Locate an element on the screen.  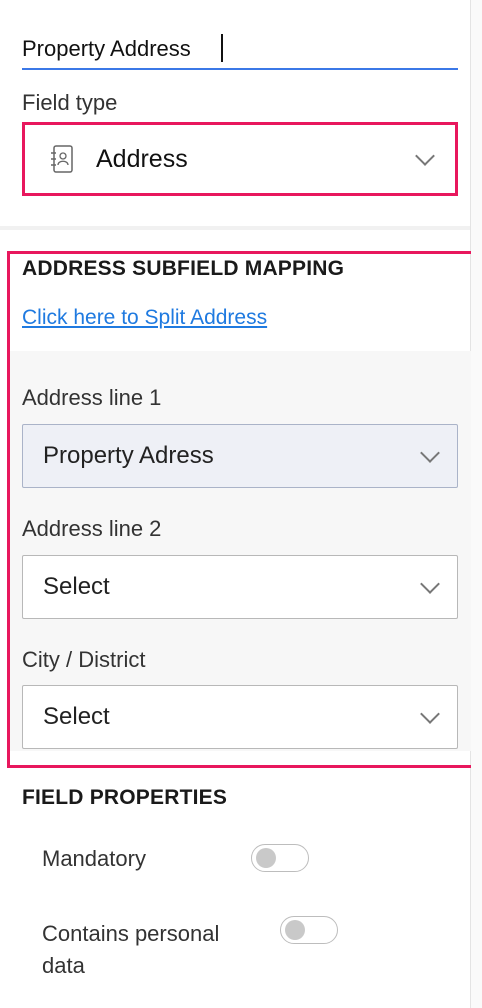
city-district-select: Select is located at coordinates (240, 717).